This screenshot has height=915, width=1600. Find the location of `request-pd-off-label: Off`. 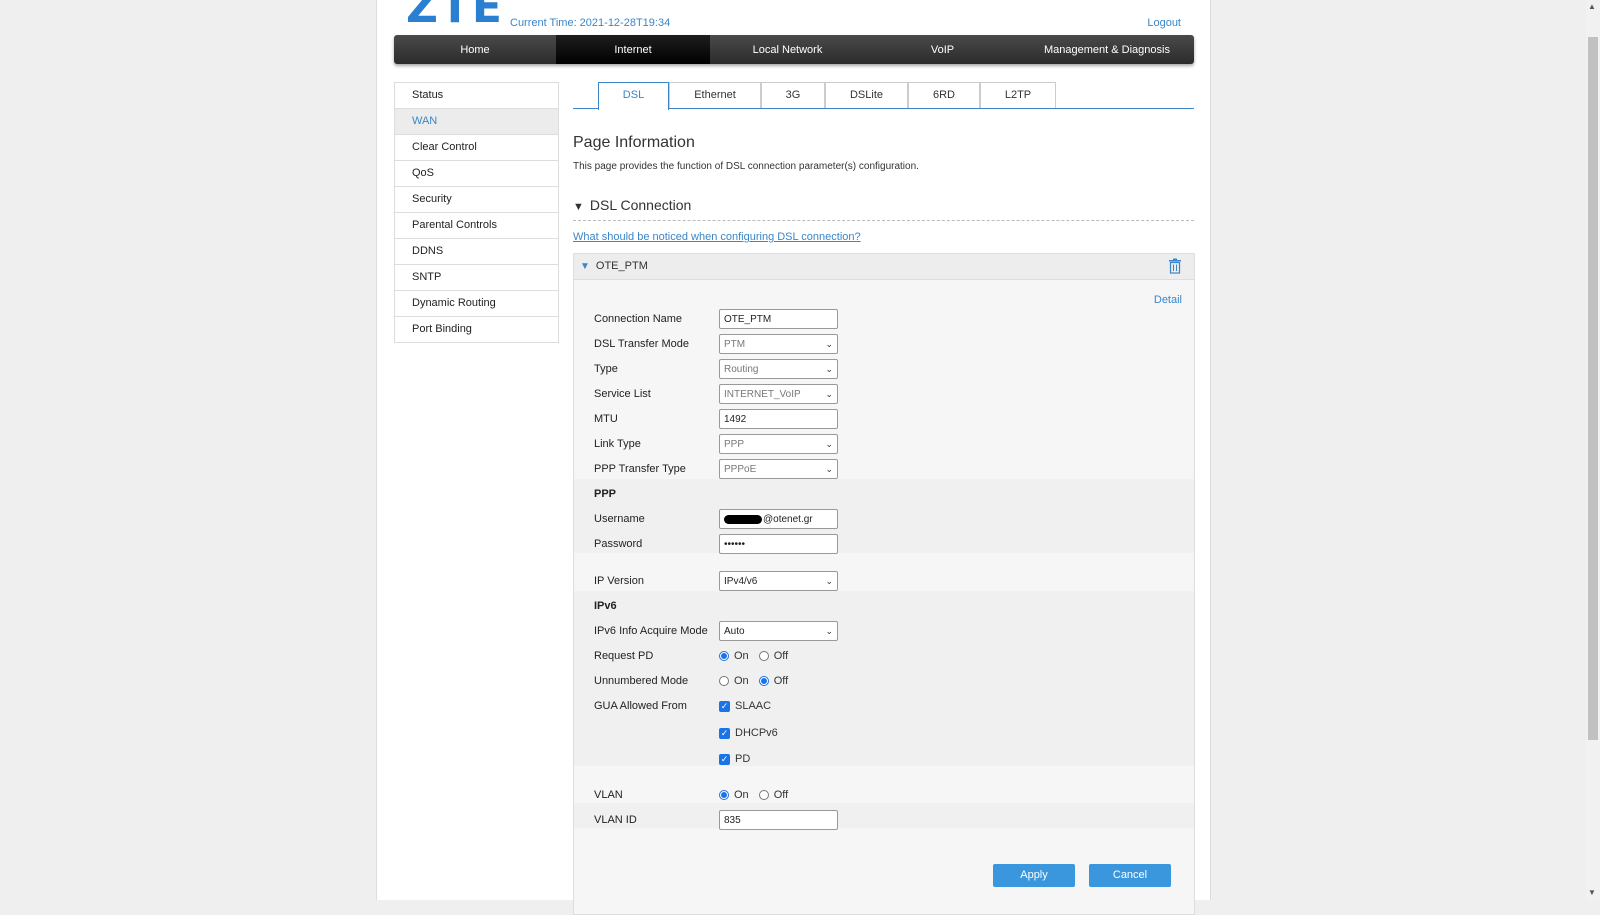

request-pd-off-label: Off is located at coordinates (781, 656).